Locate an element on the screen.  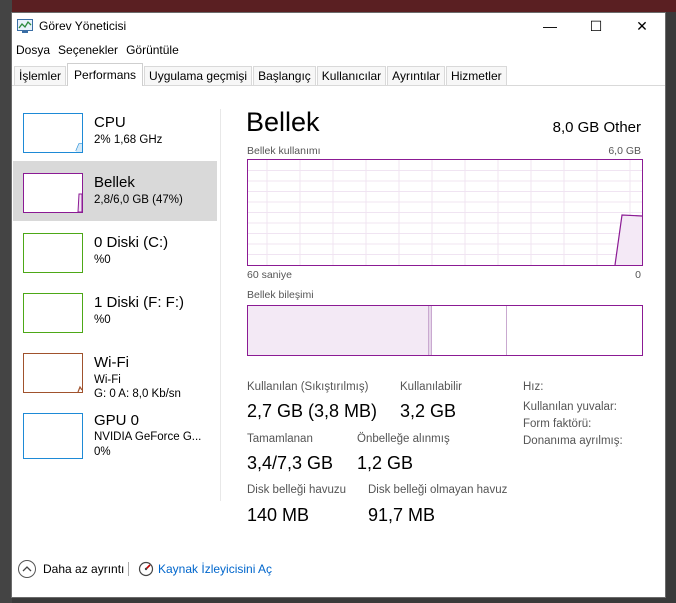
wifi-thumbnail is located at coordinates (53, 373).